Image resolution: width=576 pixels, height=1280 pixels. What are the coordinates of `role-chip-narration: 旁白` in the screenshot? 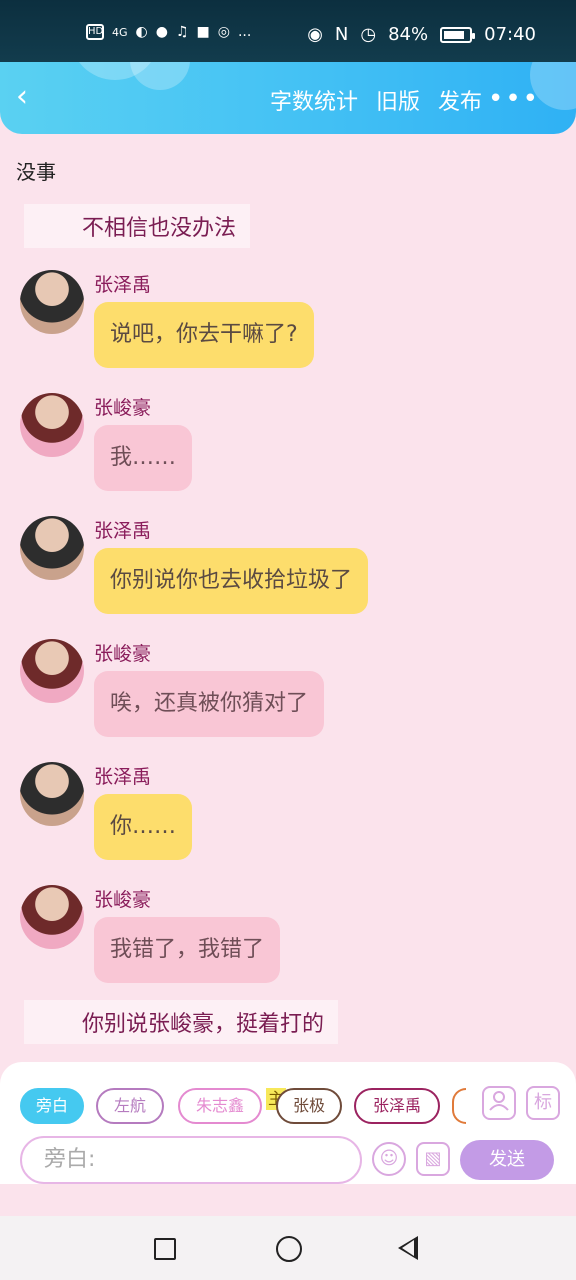 It's located at (52, 1106).